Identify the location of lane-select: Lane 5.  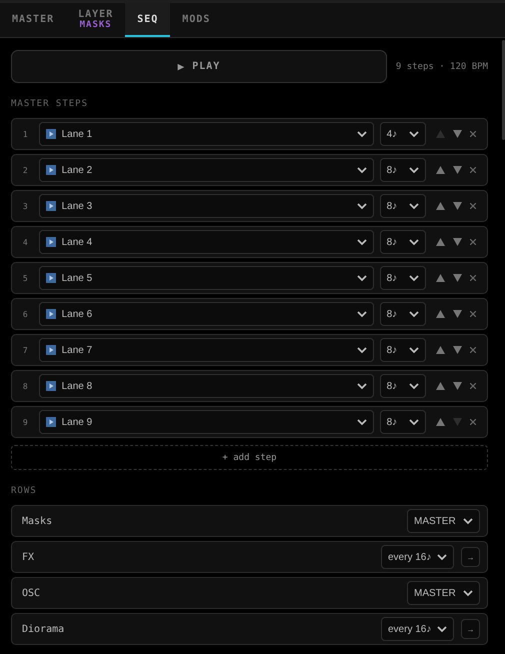
(206, 278).